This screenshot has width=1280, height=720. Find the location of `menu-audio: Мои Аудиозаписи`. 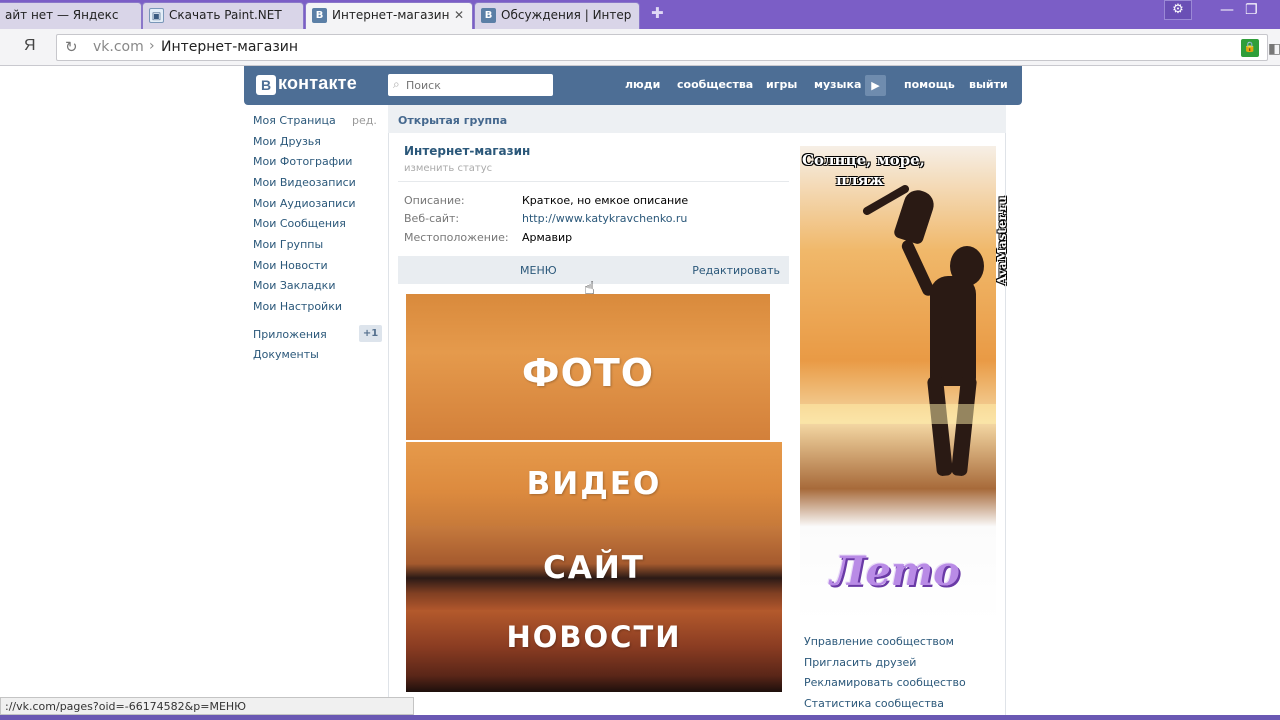

menu-audio: Мои Аудиозаписи is located at coordinates (304, 203).